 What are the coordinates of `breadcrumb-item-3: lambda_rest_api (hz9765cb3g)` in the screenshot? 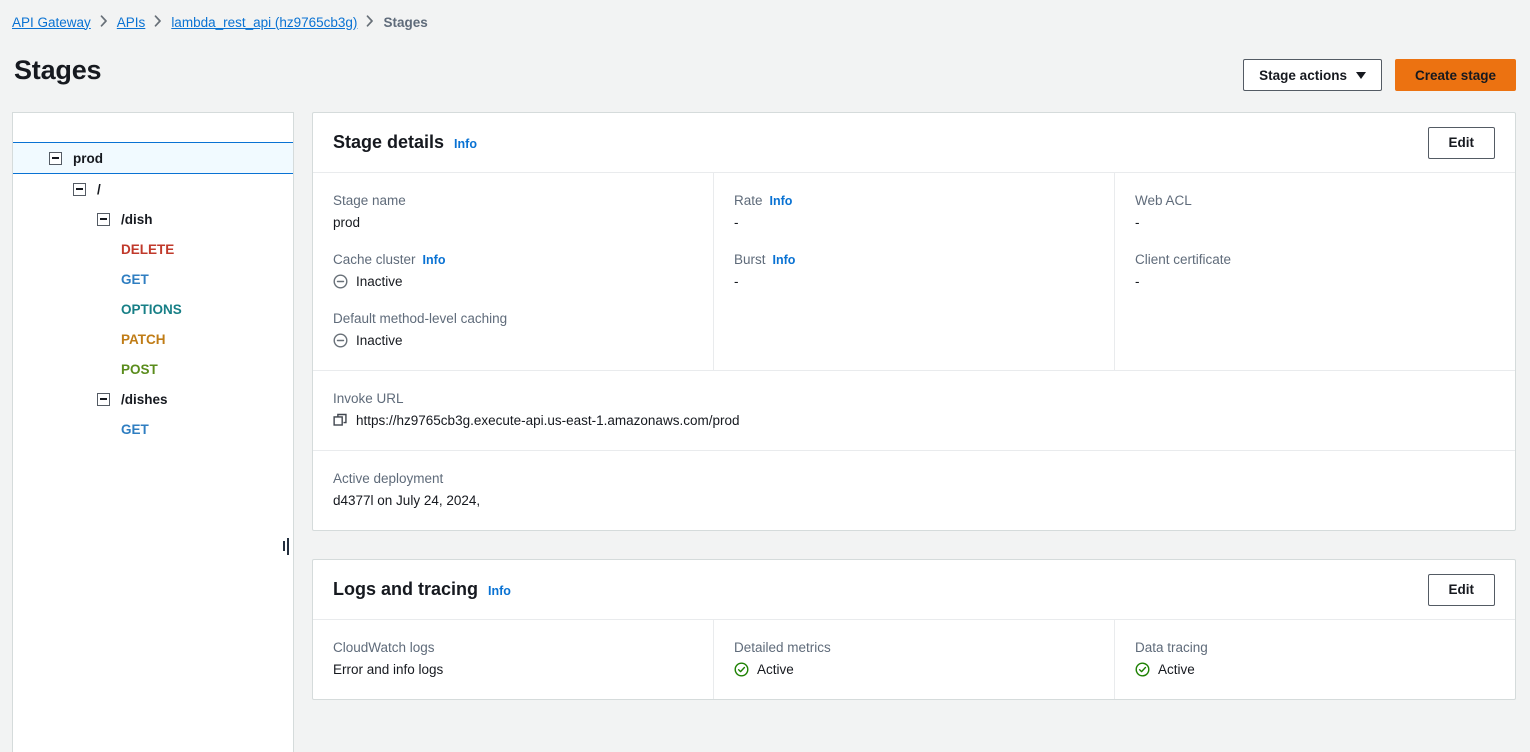 It's located at (264, 22).